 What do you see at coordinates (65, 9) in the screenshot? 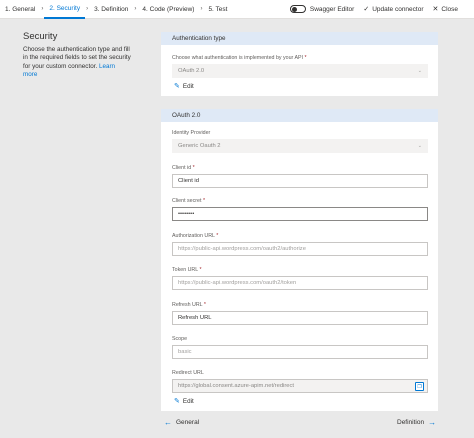
I see `step-security: 2. Security` at bounding box center [65, 9].